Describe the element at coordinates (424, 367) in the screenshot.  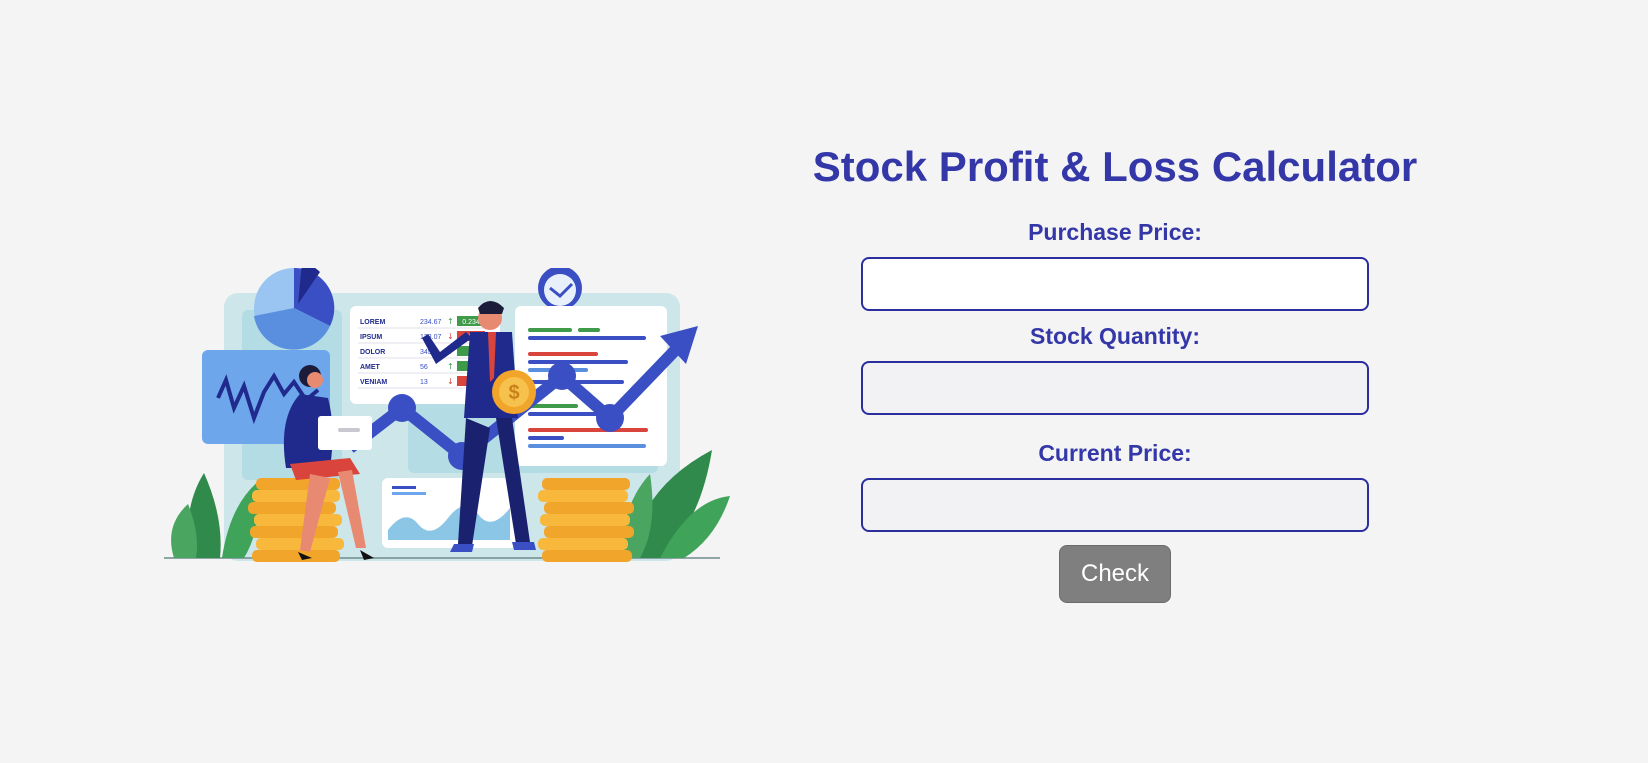
I see `ticker-price: 56` at that location.